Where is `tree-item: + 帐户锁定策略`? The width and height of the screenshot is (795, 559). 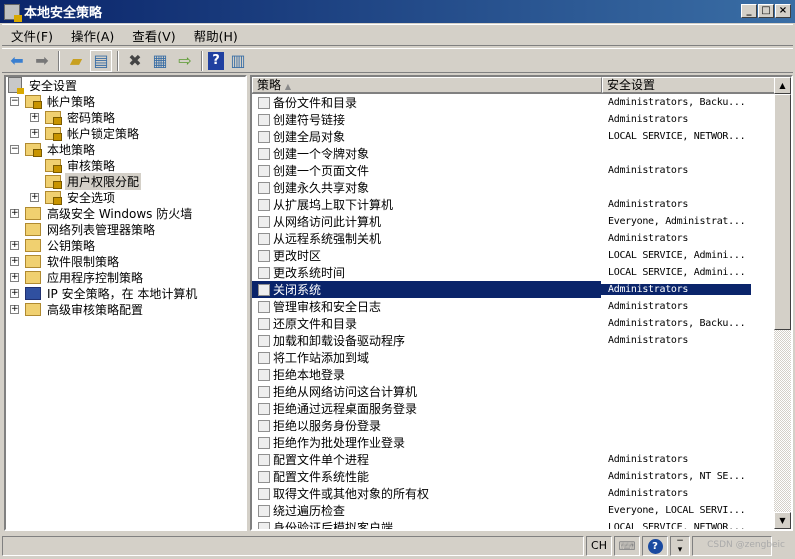
tree-item: + 帐户锁定策略 is located at coordinates (125, 133).